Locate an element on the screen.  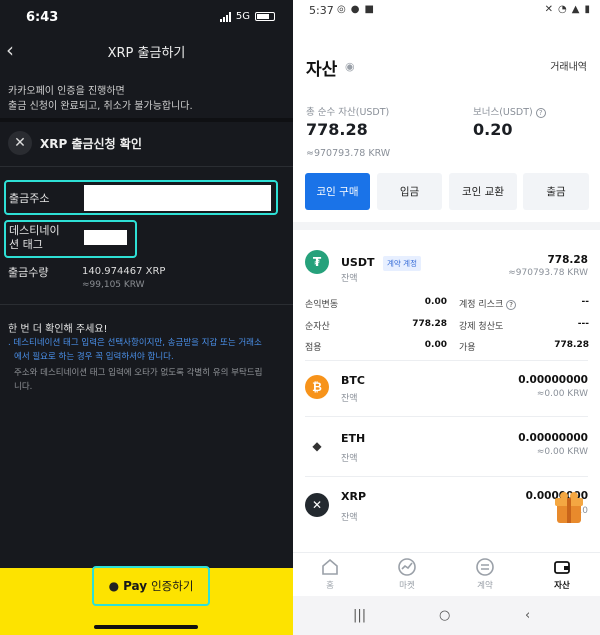
notice-line: 카카오페이 인증을 진행하면 is located at coordinates (66, 91).